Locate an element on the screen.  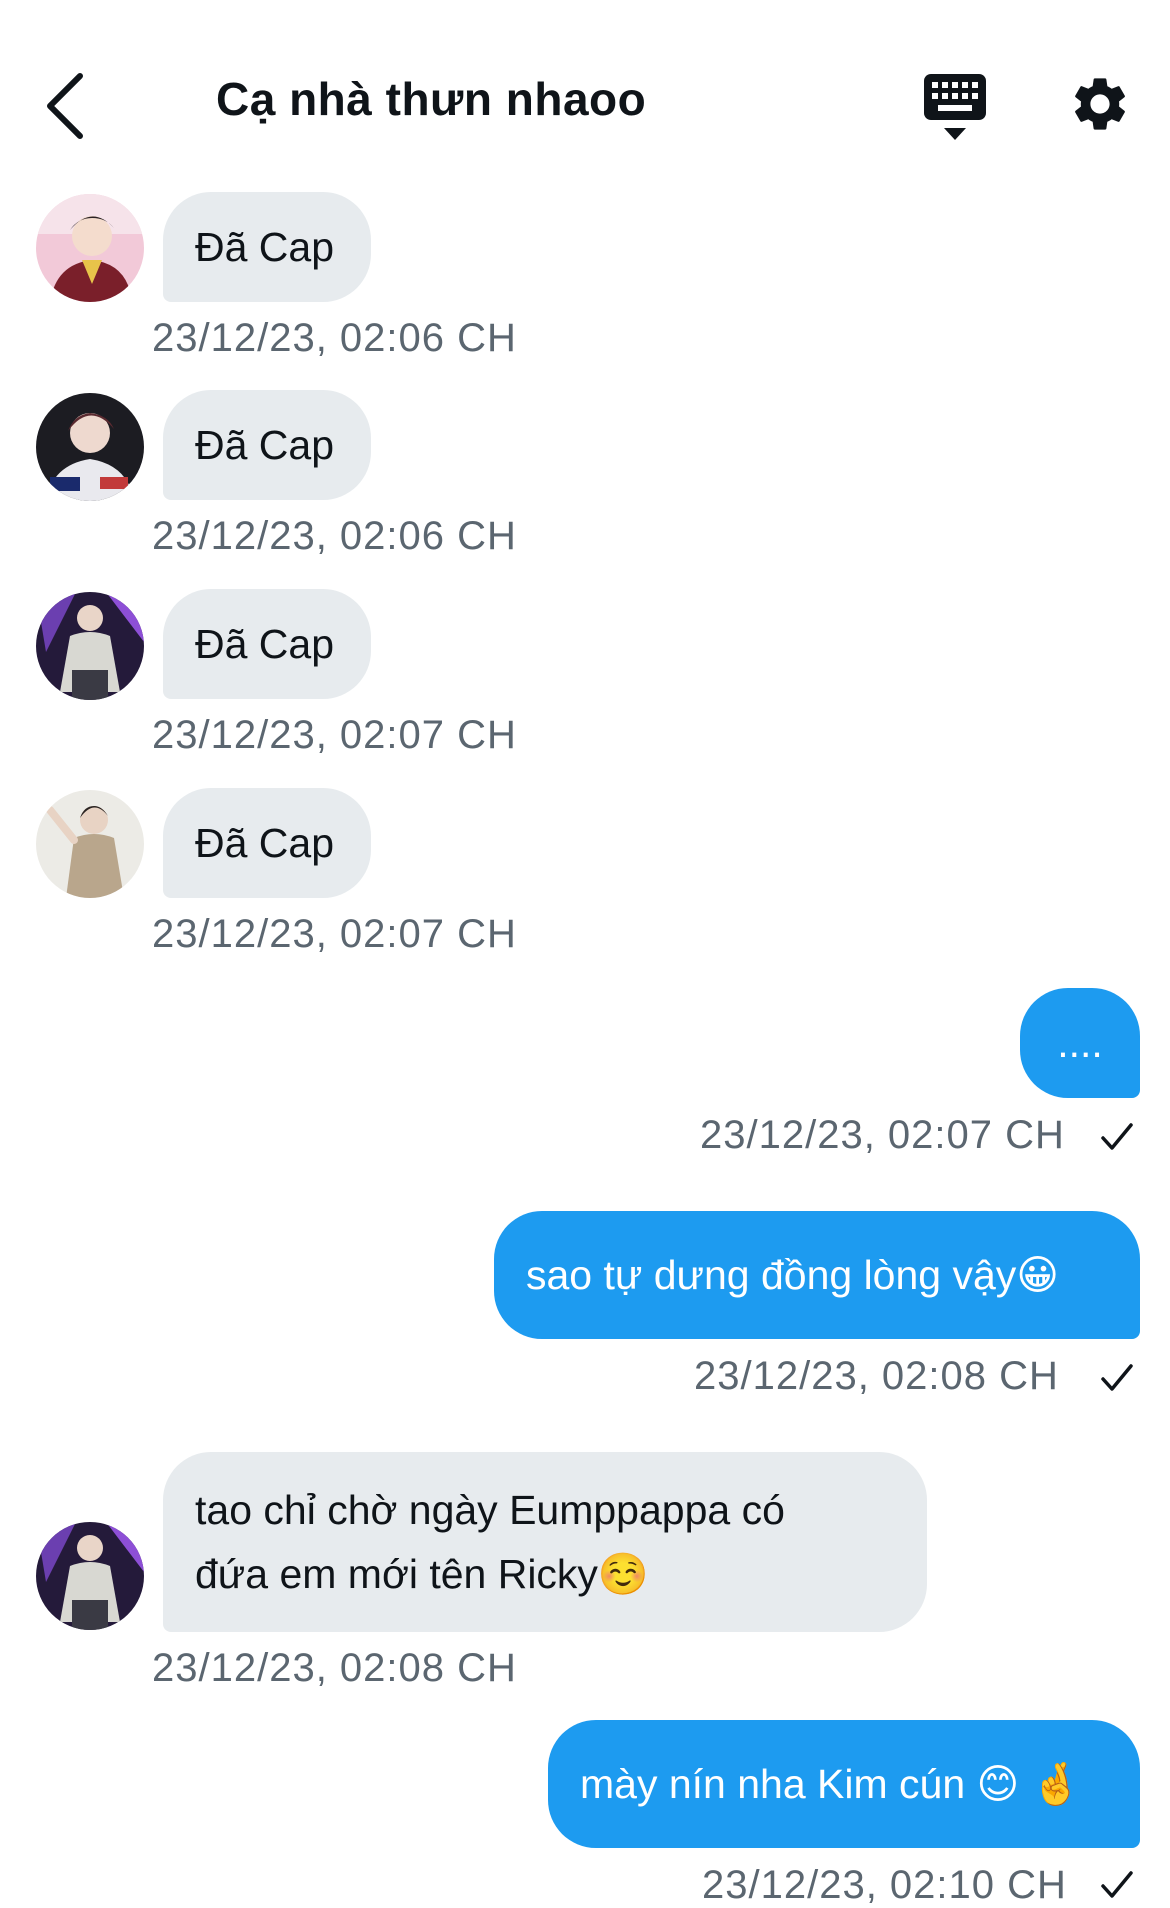
message-text-line: đứa em mới tên Ricky☺️ is located at coordinates (422, 1574).